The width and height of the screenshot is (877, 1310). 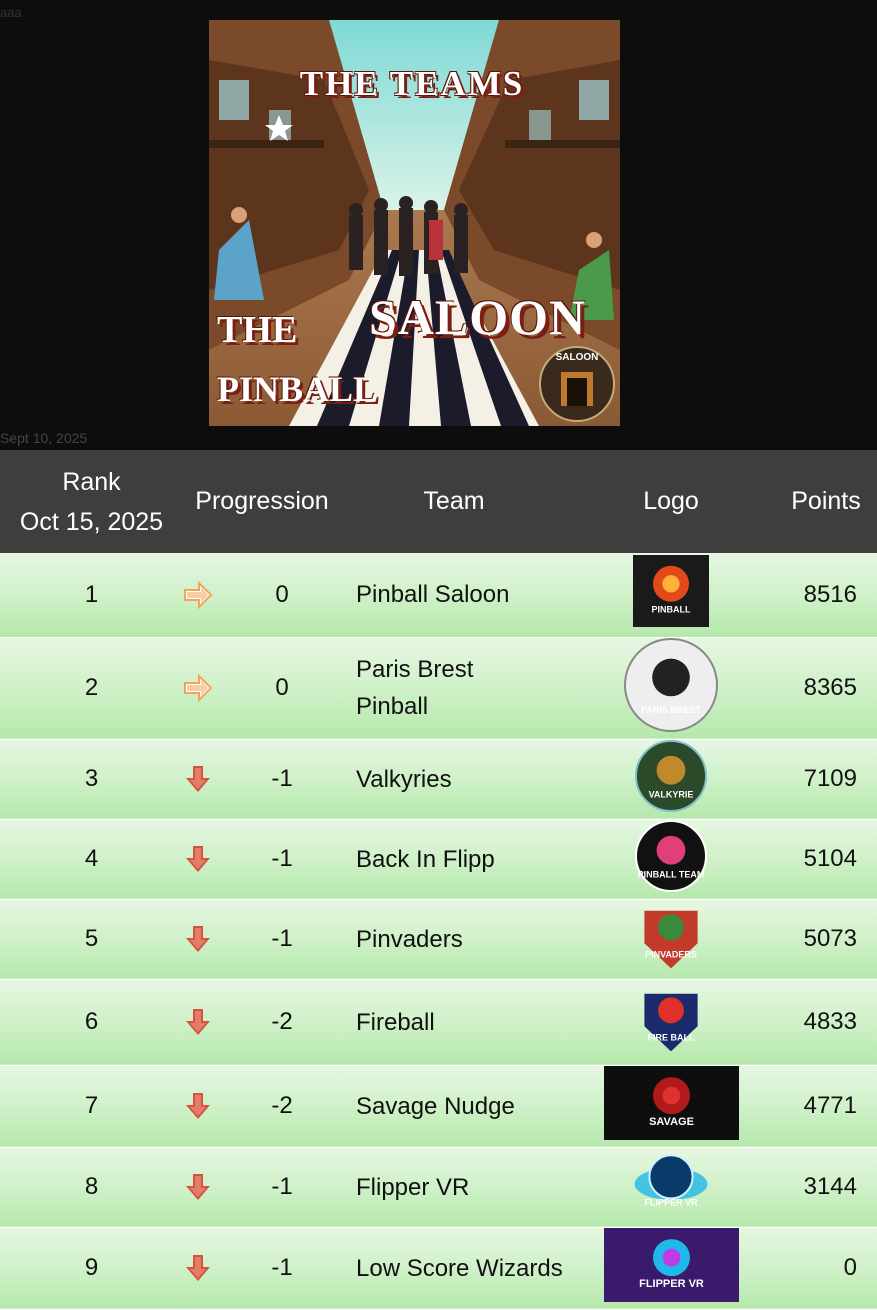 I want to click on table-row: 6 -2 Fireball FIRE BALL 4833, so click(x=438, y=1022).